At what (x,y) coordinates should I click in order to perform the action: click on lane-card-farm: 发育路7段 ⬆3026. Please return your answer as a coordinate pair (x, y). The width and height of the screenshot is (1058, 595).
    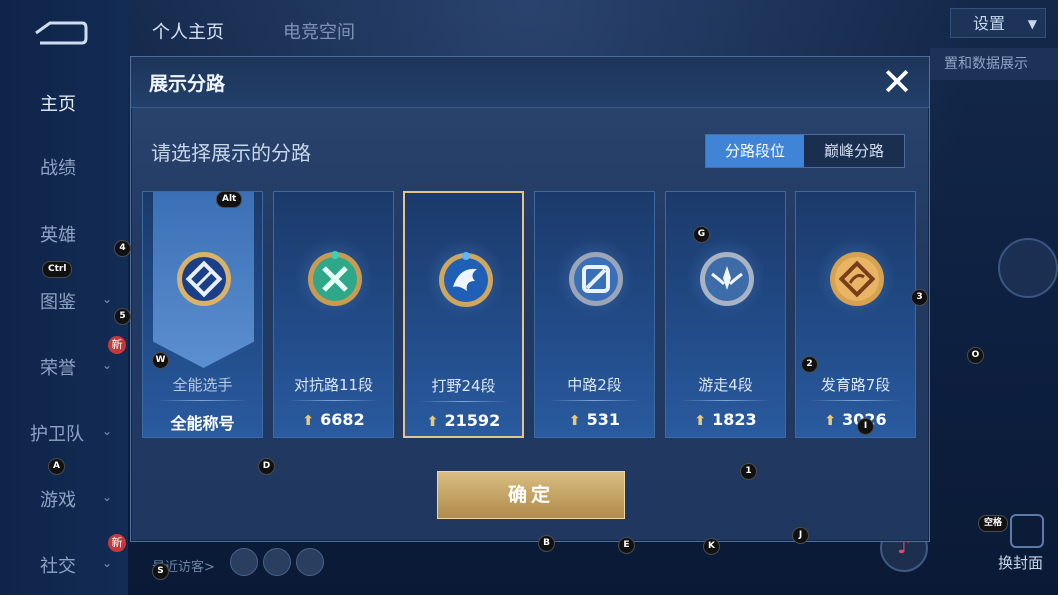
    Looking at the image, I should click on (855, 314).